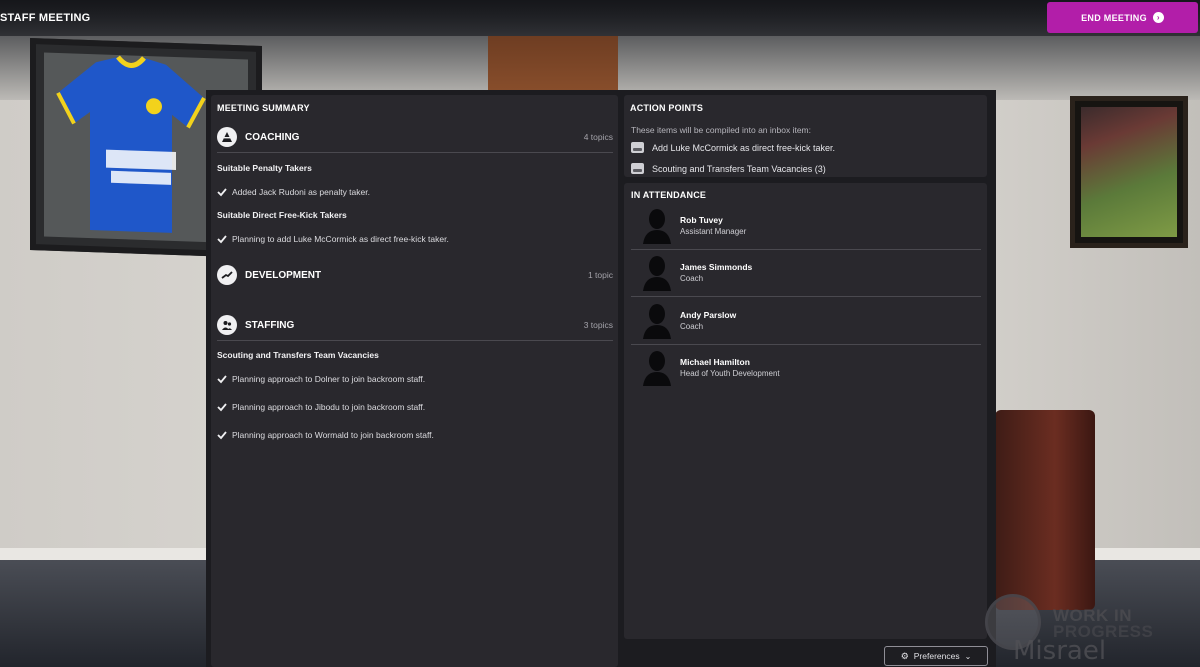 This screenshot has height=667, width=1200. I want to click on attendee-name: Rob Tuvey, so click(701, 220).